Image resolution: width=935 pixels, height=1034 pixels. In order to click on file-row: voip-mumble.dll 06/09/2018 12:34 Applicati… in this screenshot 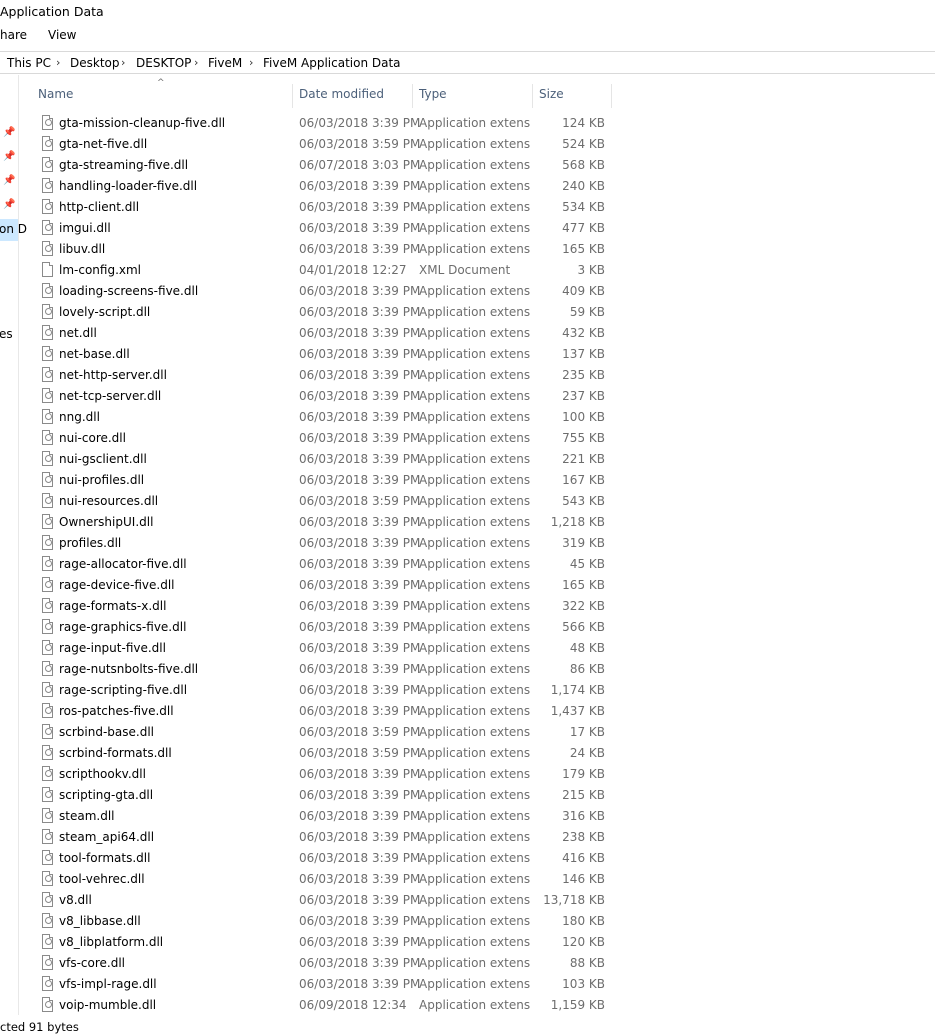, I will do `click(467, 1005)`.